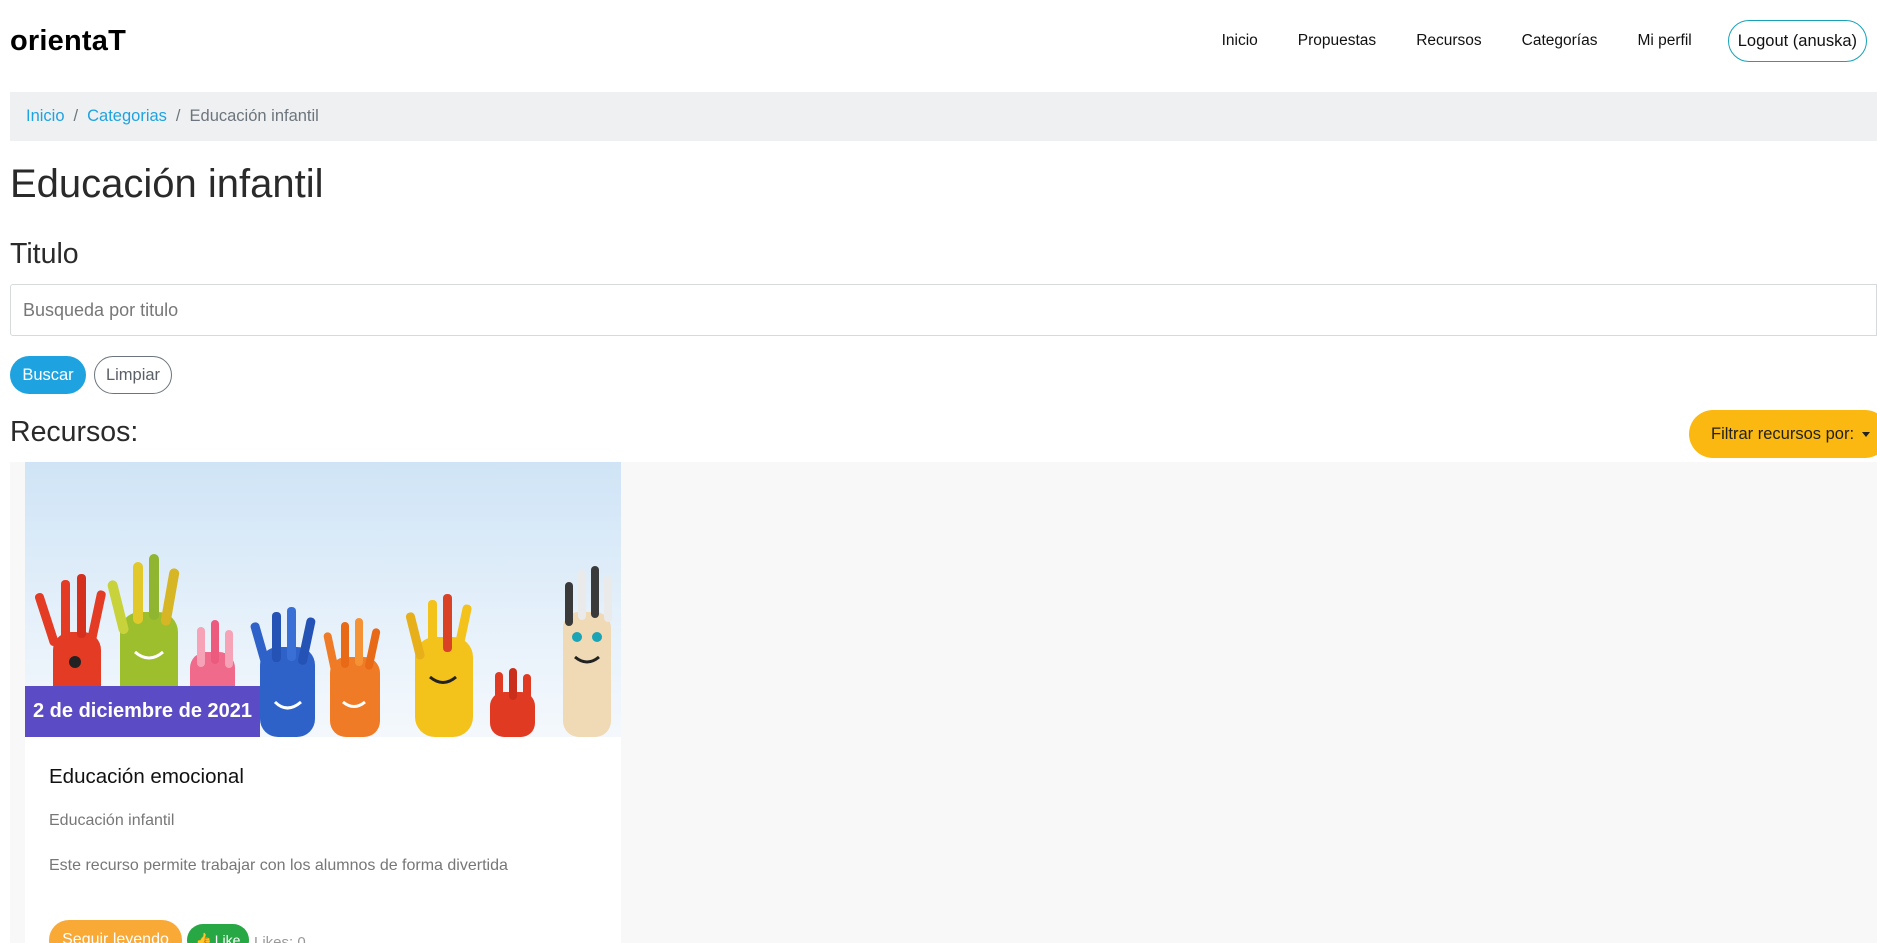  What do you see at coordinates (254, 116) in the screenshot?
I see `breadcrumb-current: Educación infantil` at bounding box center [254, 116].